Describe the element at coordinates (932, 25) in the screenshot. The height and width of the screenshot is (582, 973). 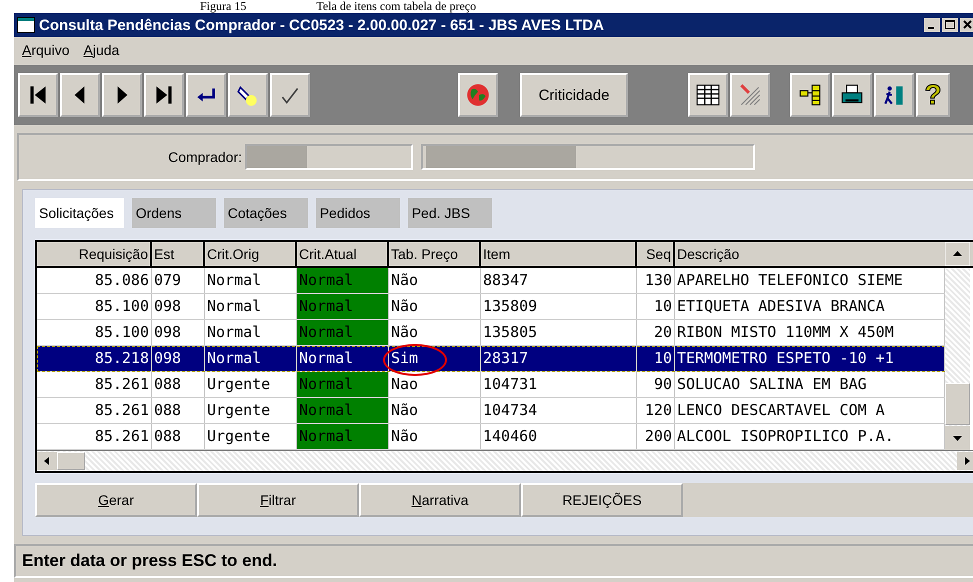
I see `minimize-icon` at that location.